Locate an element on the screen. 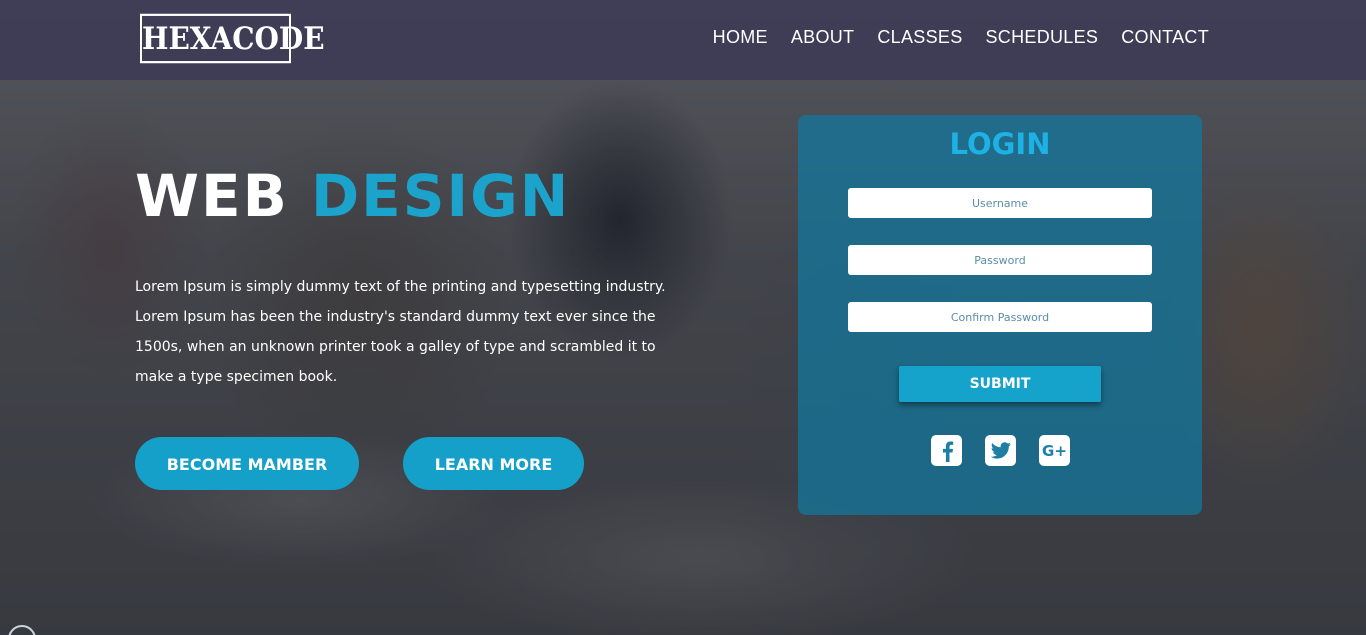  password-field is located at coordinates (1000, 260).